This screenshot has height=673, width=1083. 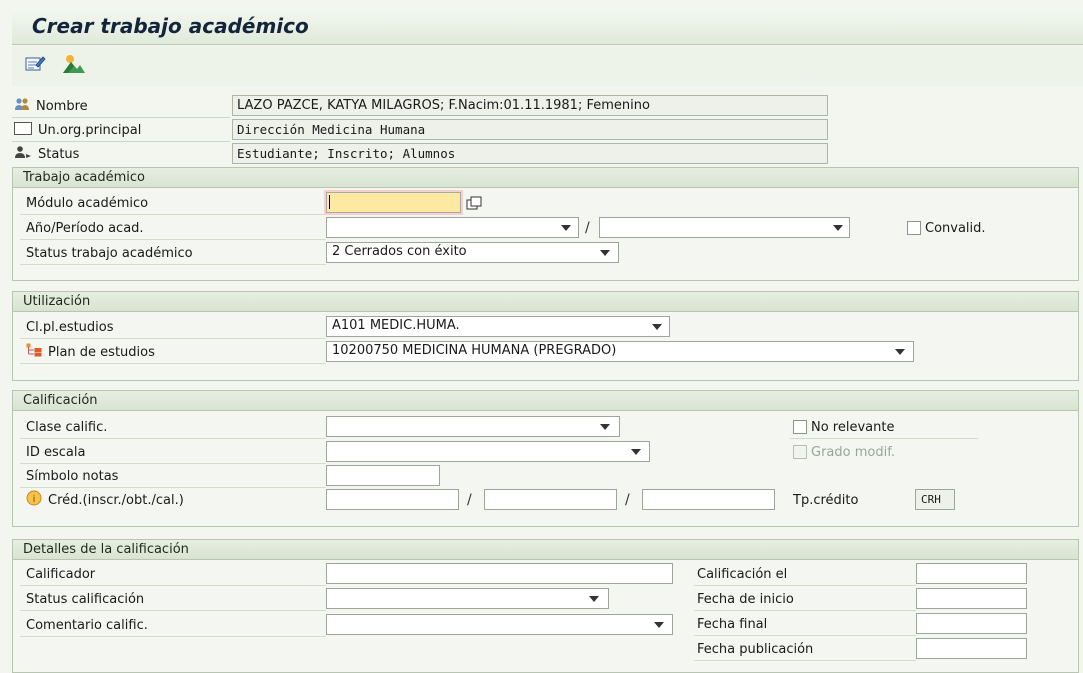 What do you see at coordinates (547, 66) in the screenshot?
I see `application-toolbar` at bounding box center [547, 66].